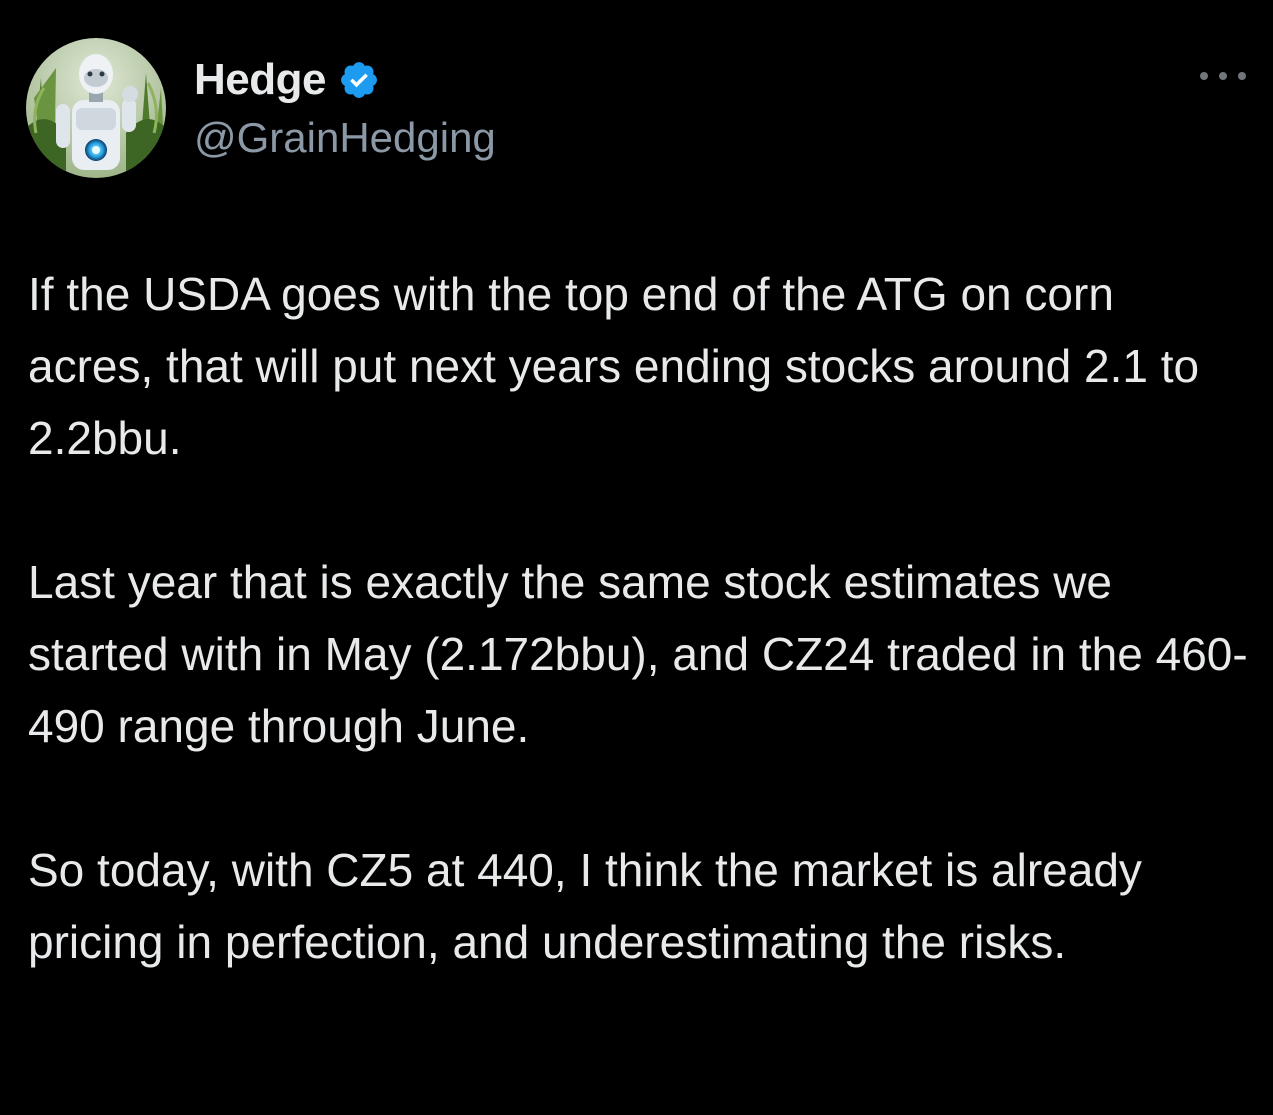 The width and height of the screenshot is (1273, 1115). Describe the element at coordinates (260, 80) in the screenshot. I see `display-name: Hedge` at that location.